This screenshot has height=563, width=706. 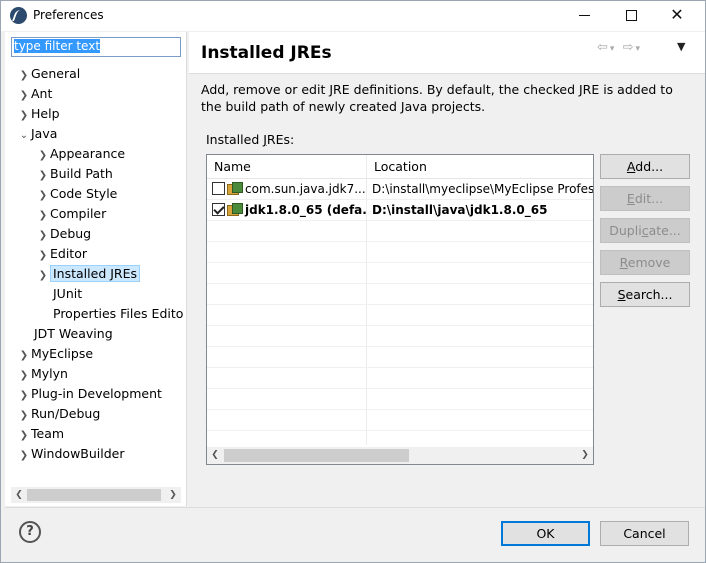 What do you see at coordinates (62, 353) in the screenshot?
I see `tree-label: MyEclipse` at bounding box center [62, 353].